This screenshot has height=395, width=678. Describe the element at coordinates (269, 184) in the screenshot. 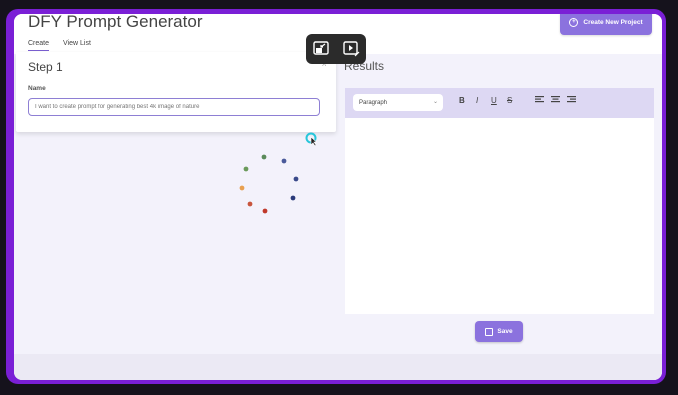

I see `loading-spinner-icon` at that location.